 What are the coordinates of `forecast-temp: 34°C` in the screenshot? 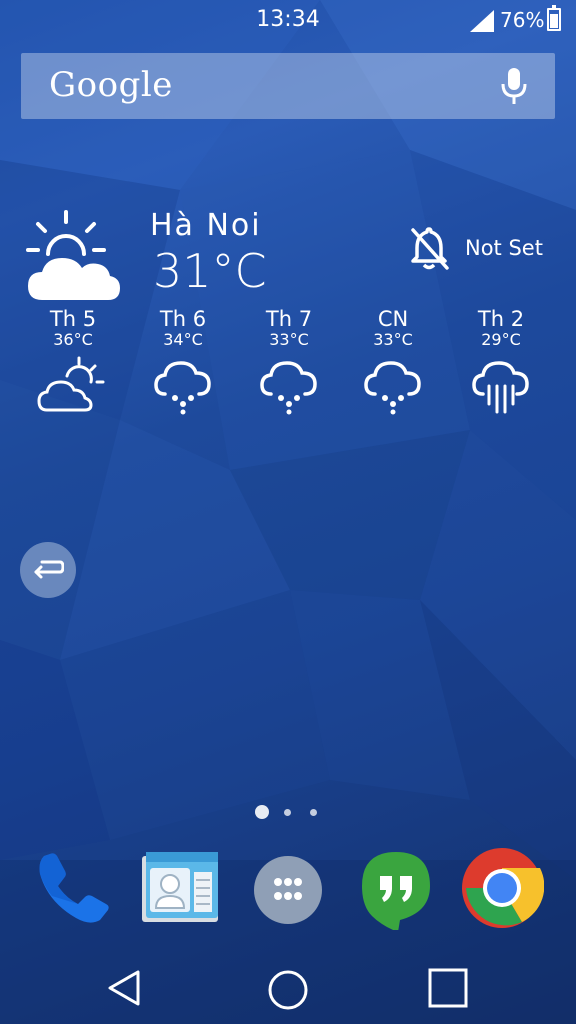 It's located at (183, 339).